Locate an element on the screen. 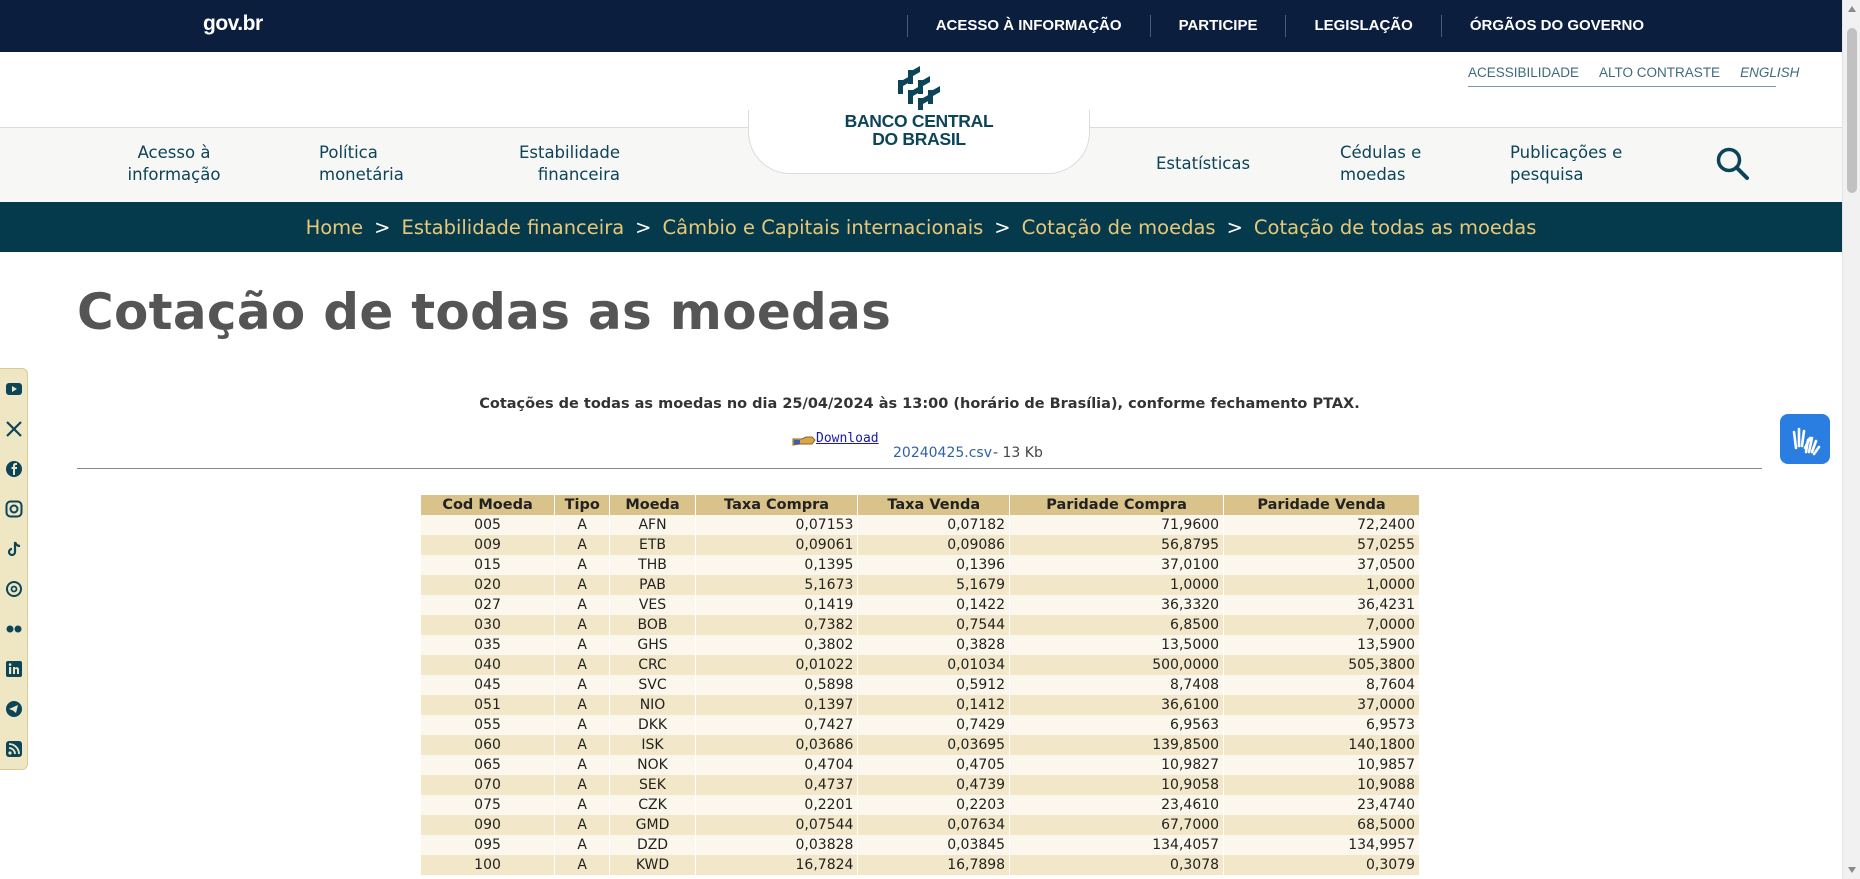  cell-moeda: CRC is located at coordinates (652, 665).